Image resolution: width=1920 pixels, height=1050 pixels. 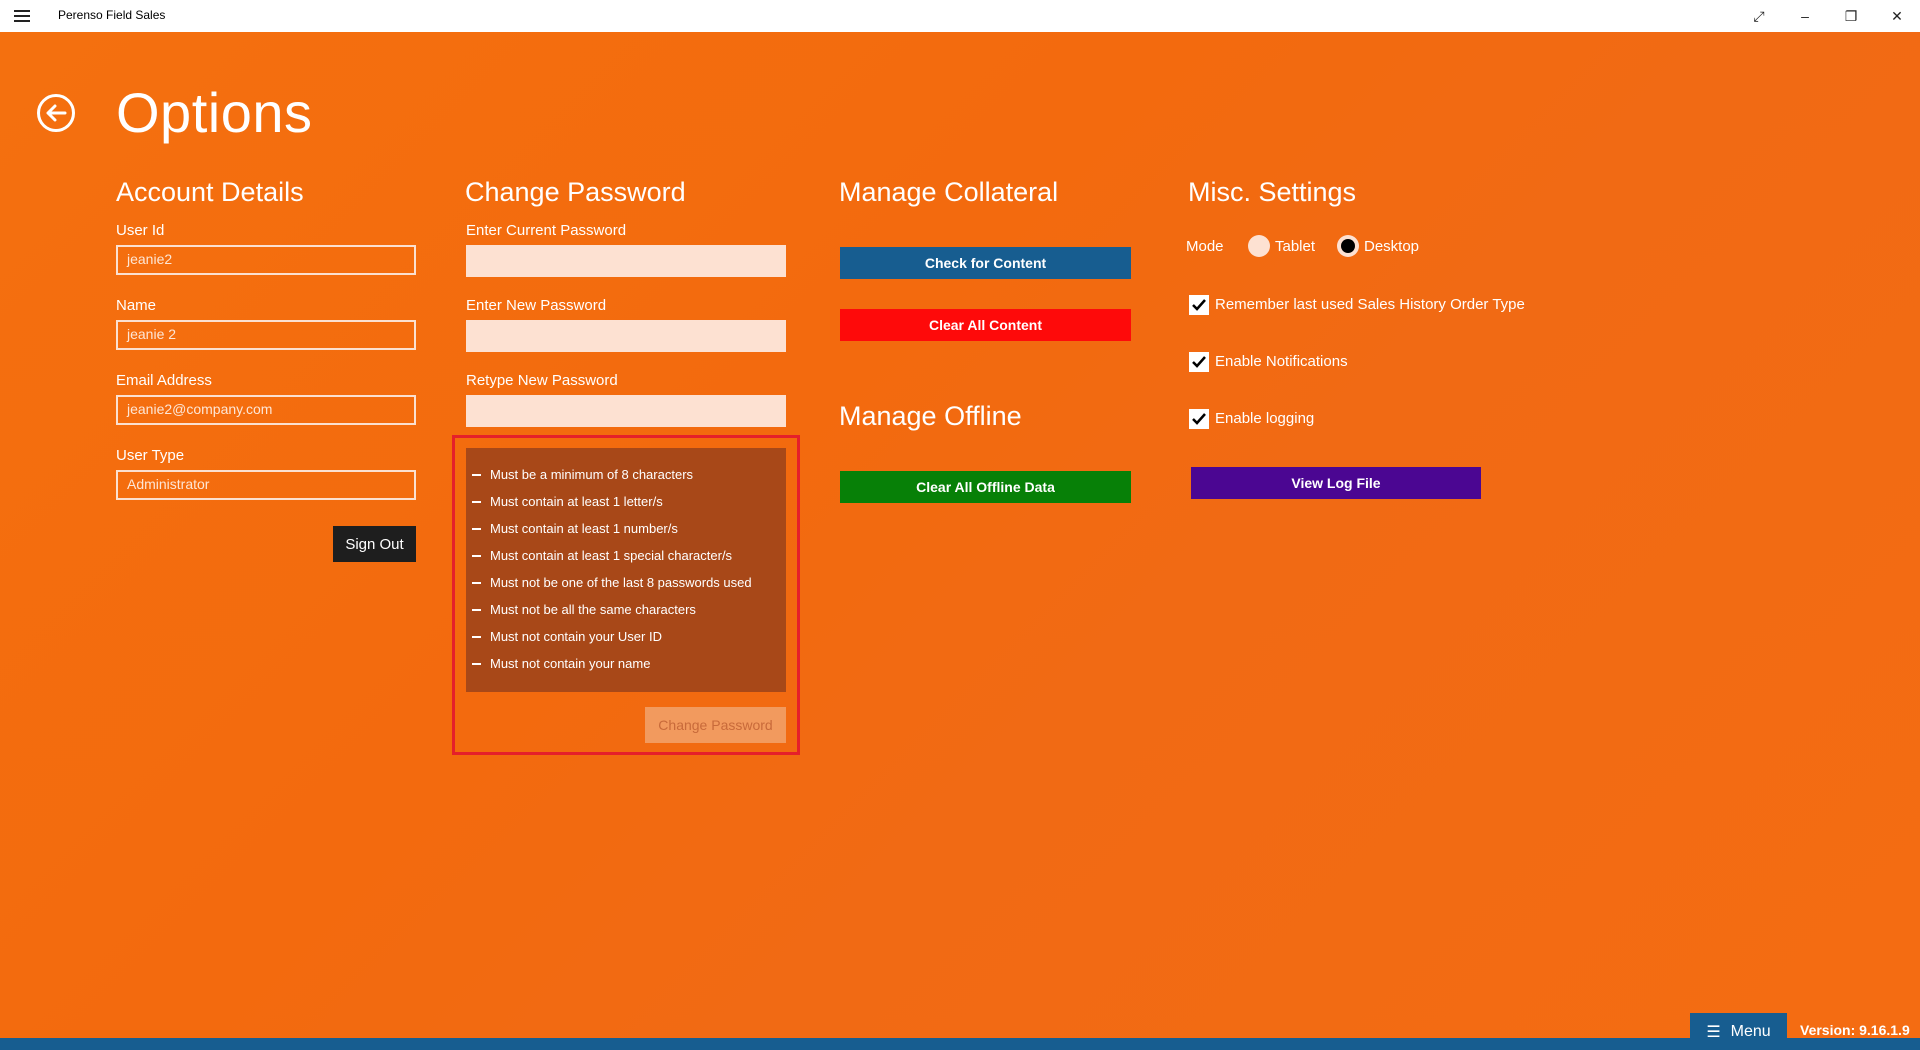 I want to click on mode-tablet-label: Tablet, so click(x=1295, y=246).